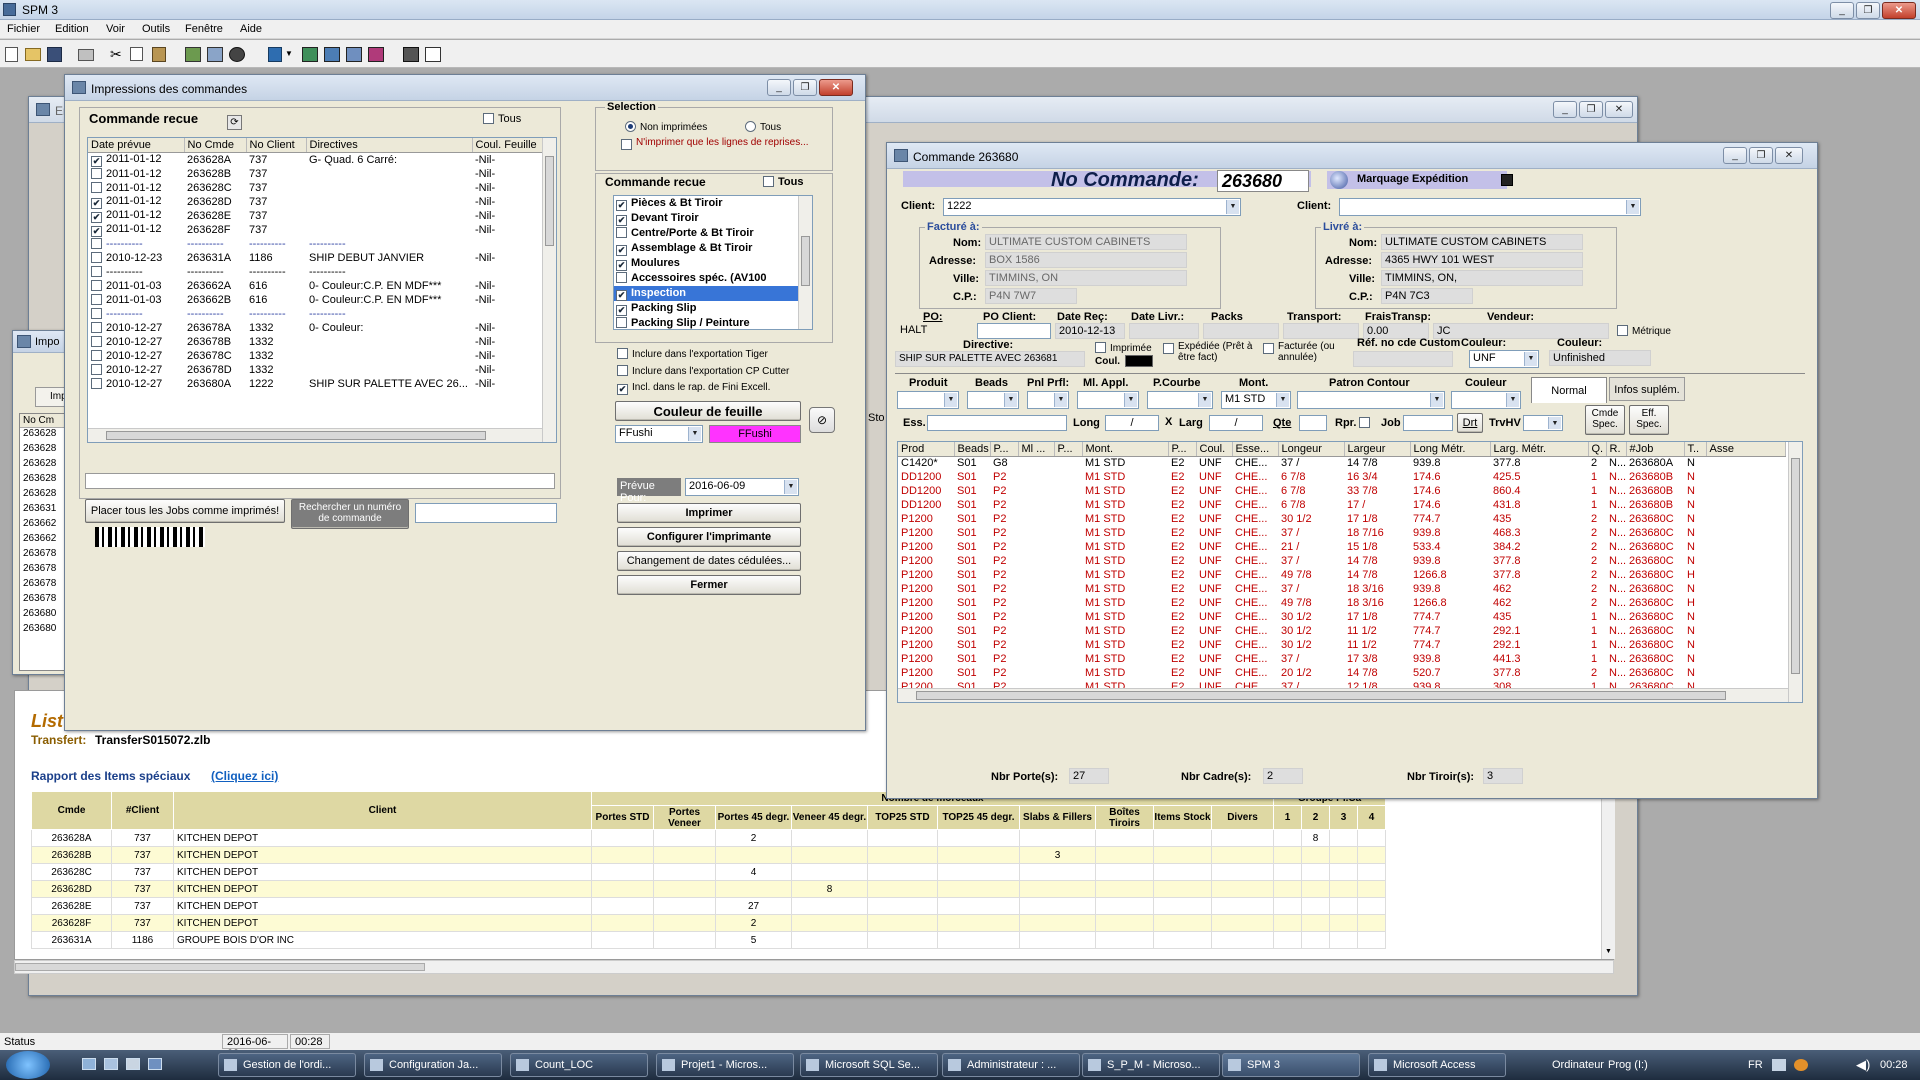 This screenshot has height=1080, width=1920. What do you see at coordinates (156, 29) in the screenshot?
I see `menu-outils: Outils` at bounding box center [156, 29].